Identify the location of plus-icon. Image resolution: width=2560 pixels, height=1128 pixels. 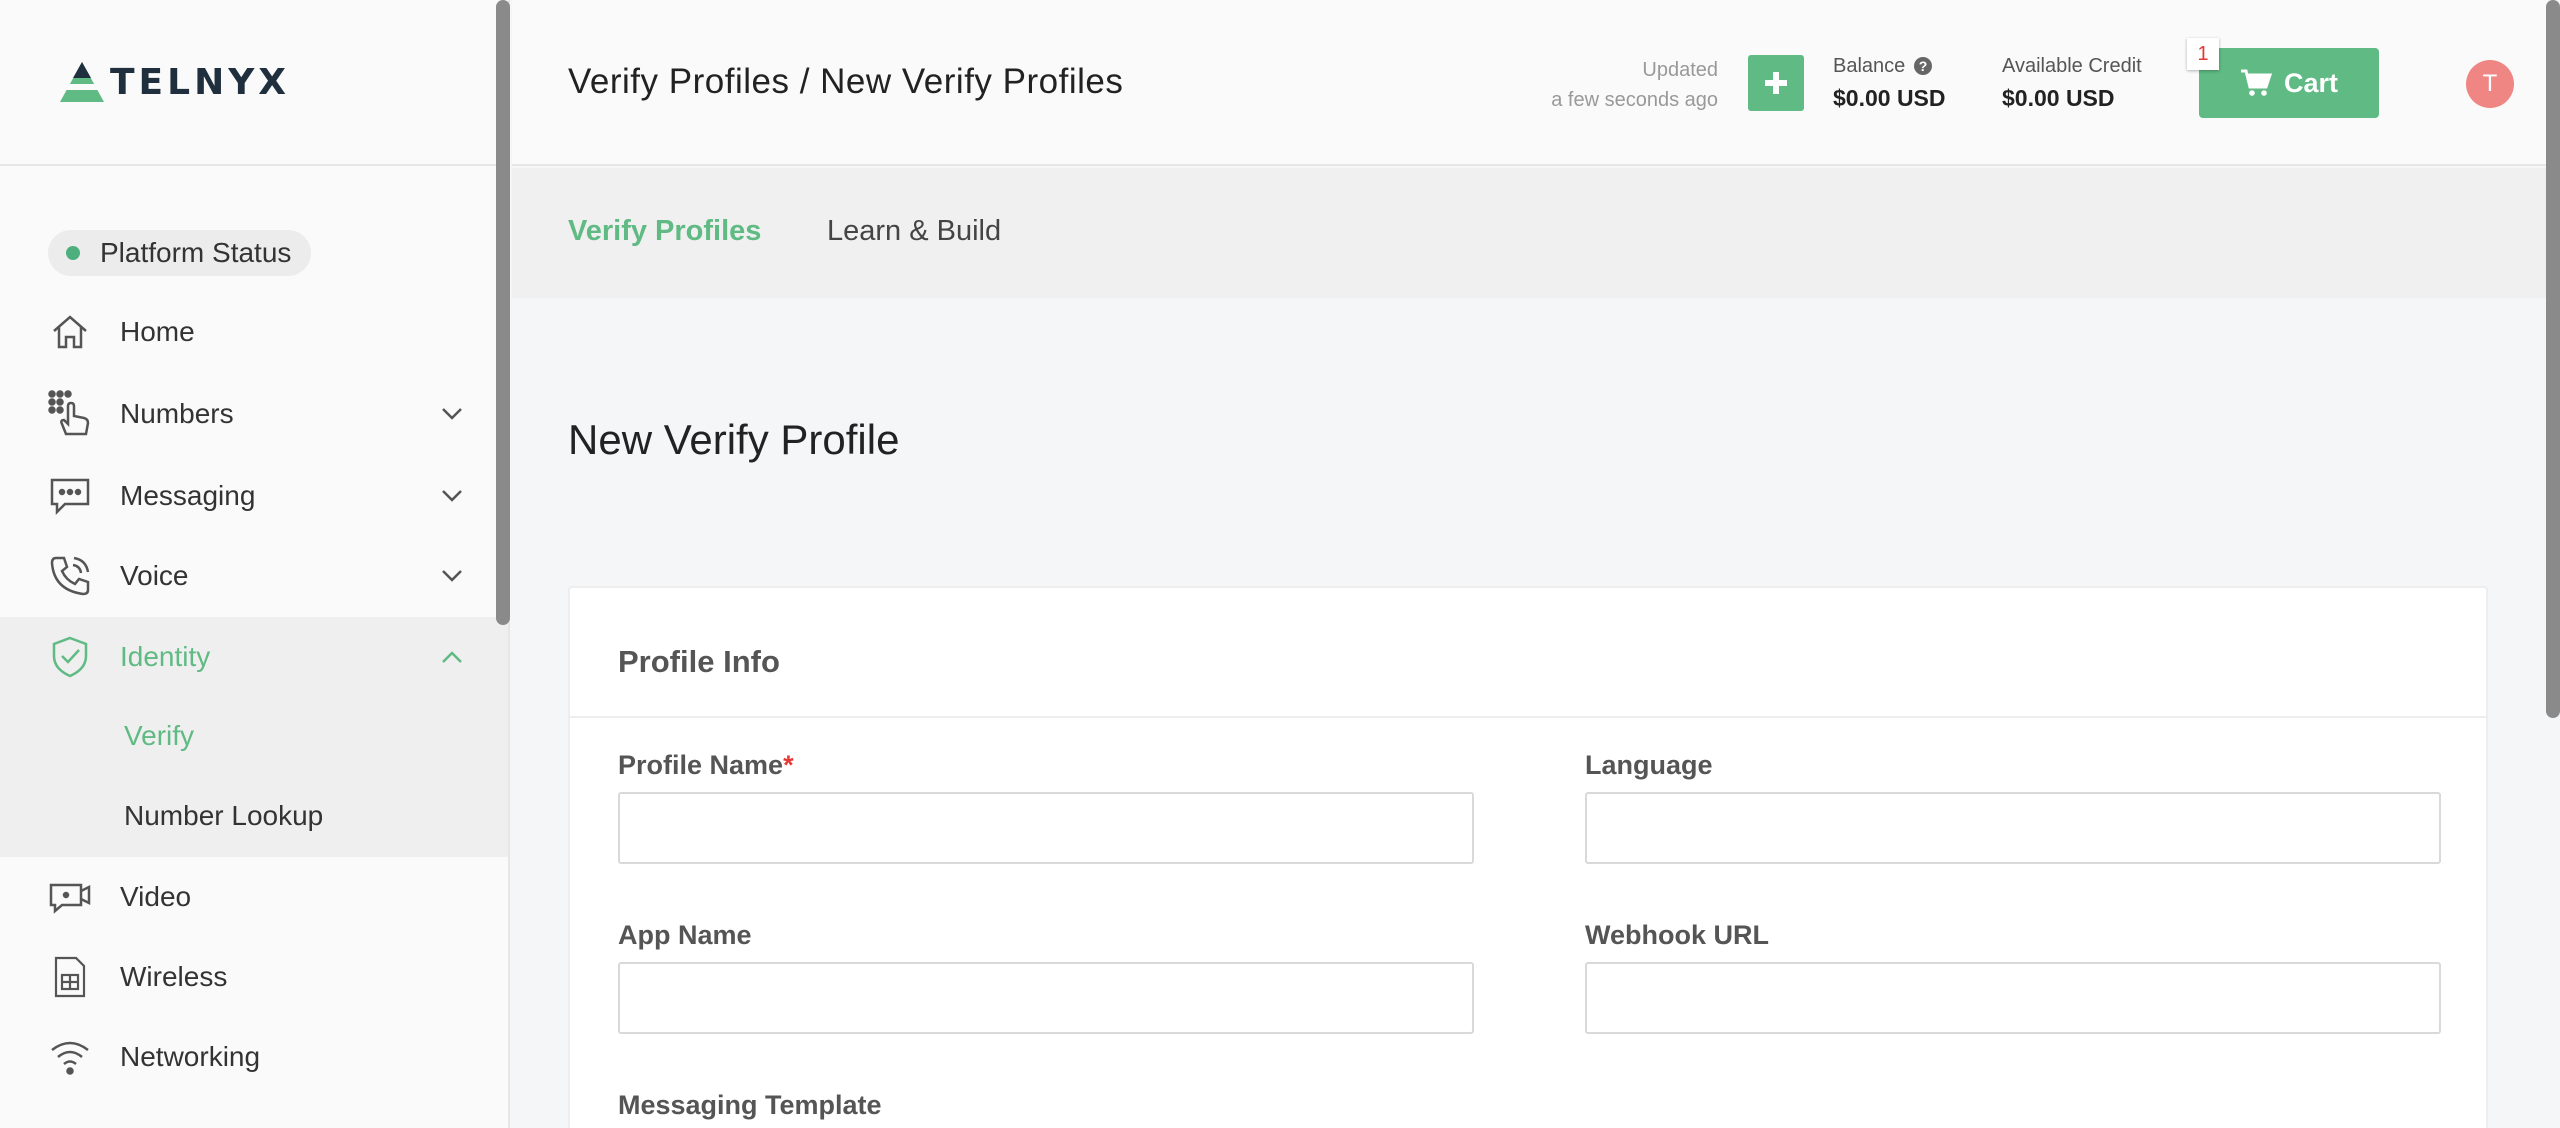
(1776, 83).